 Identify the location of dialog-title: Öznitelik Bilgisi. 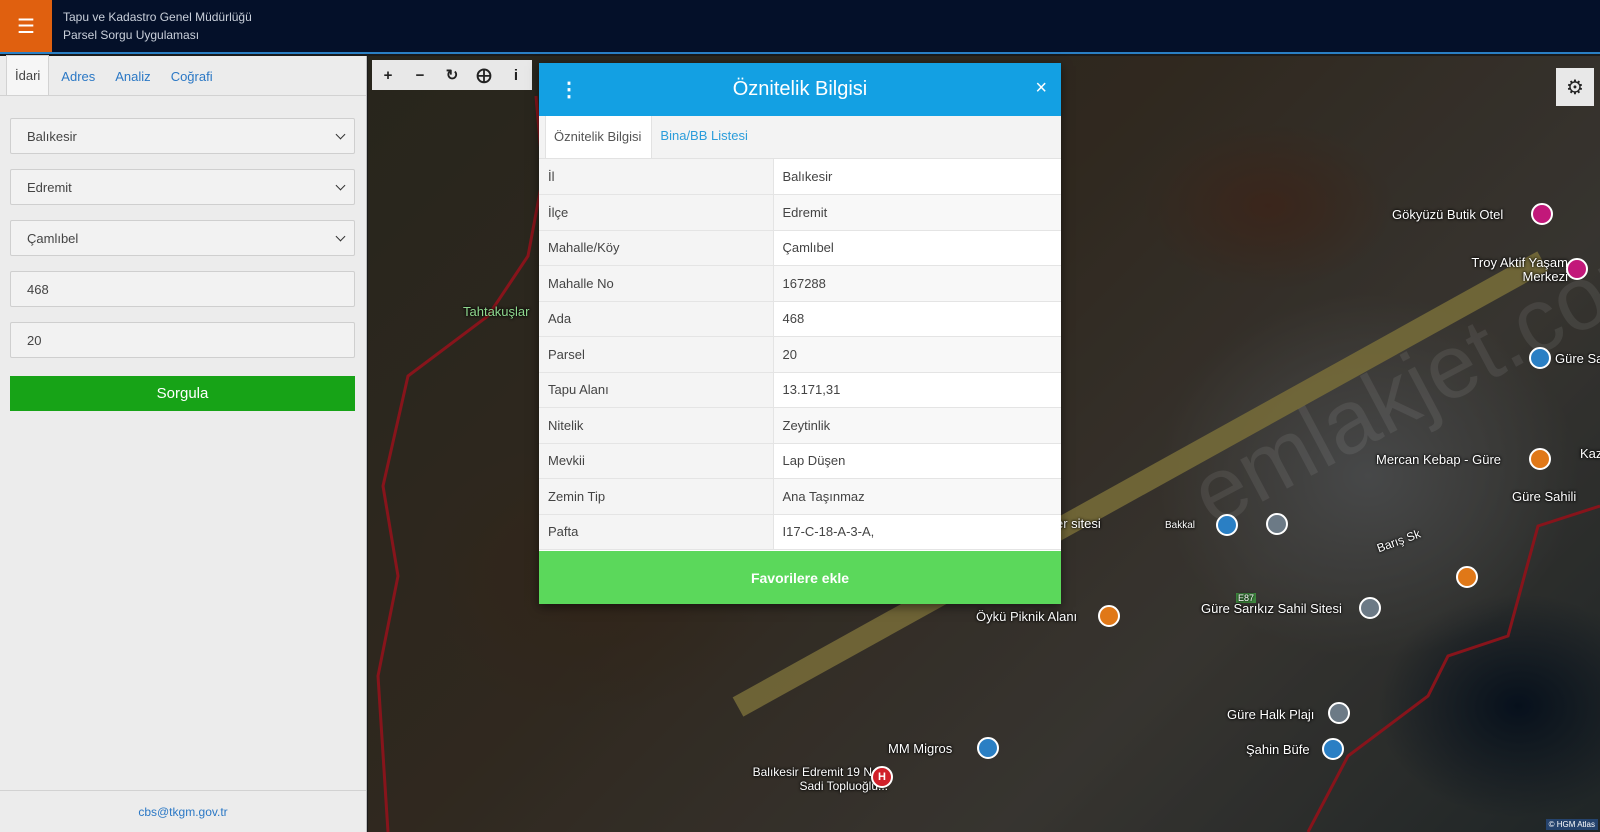
(800, 89).